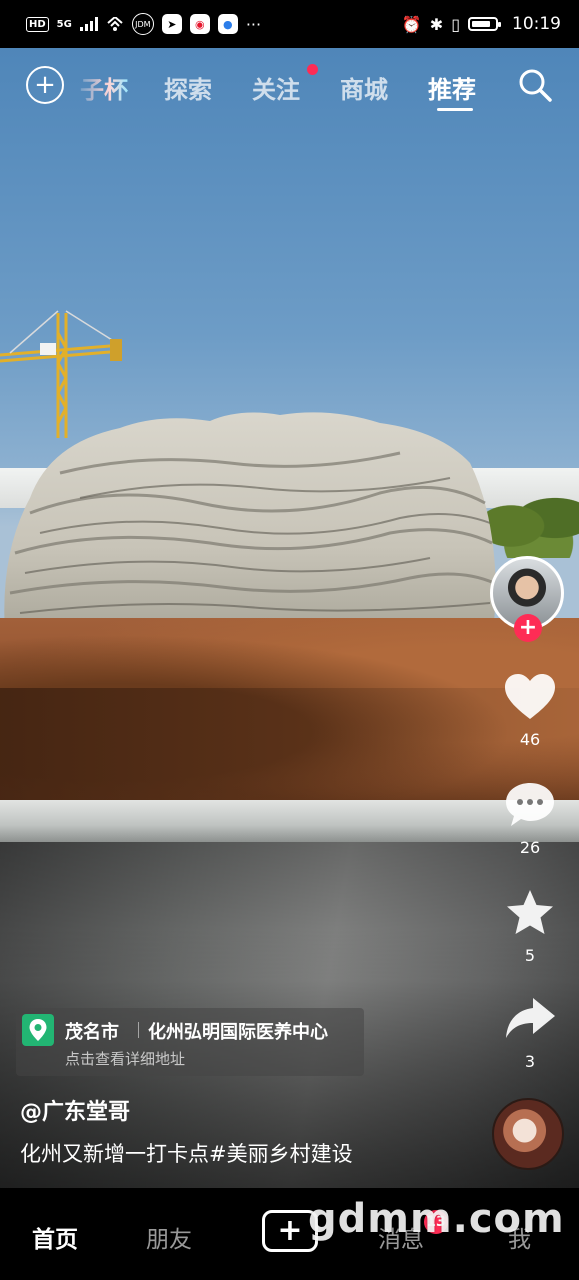 Image resolution: width=579 pixels, height=1280 pixels. I want to click on cup-event-logo: 子杯, so click(104, 87).